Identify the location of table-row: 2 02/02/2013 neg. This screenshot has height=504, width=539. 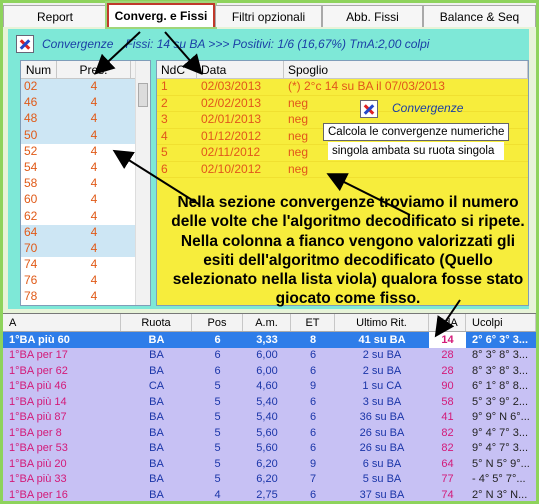
(342, 103).